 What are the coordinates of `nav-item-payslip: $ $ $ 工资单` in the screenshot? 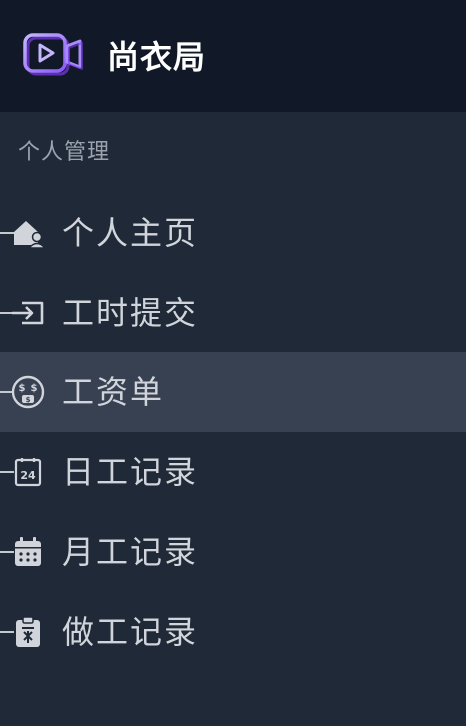 It's located at (233, 392).